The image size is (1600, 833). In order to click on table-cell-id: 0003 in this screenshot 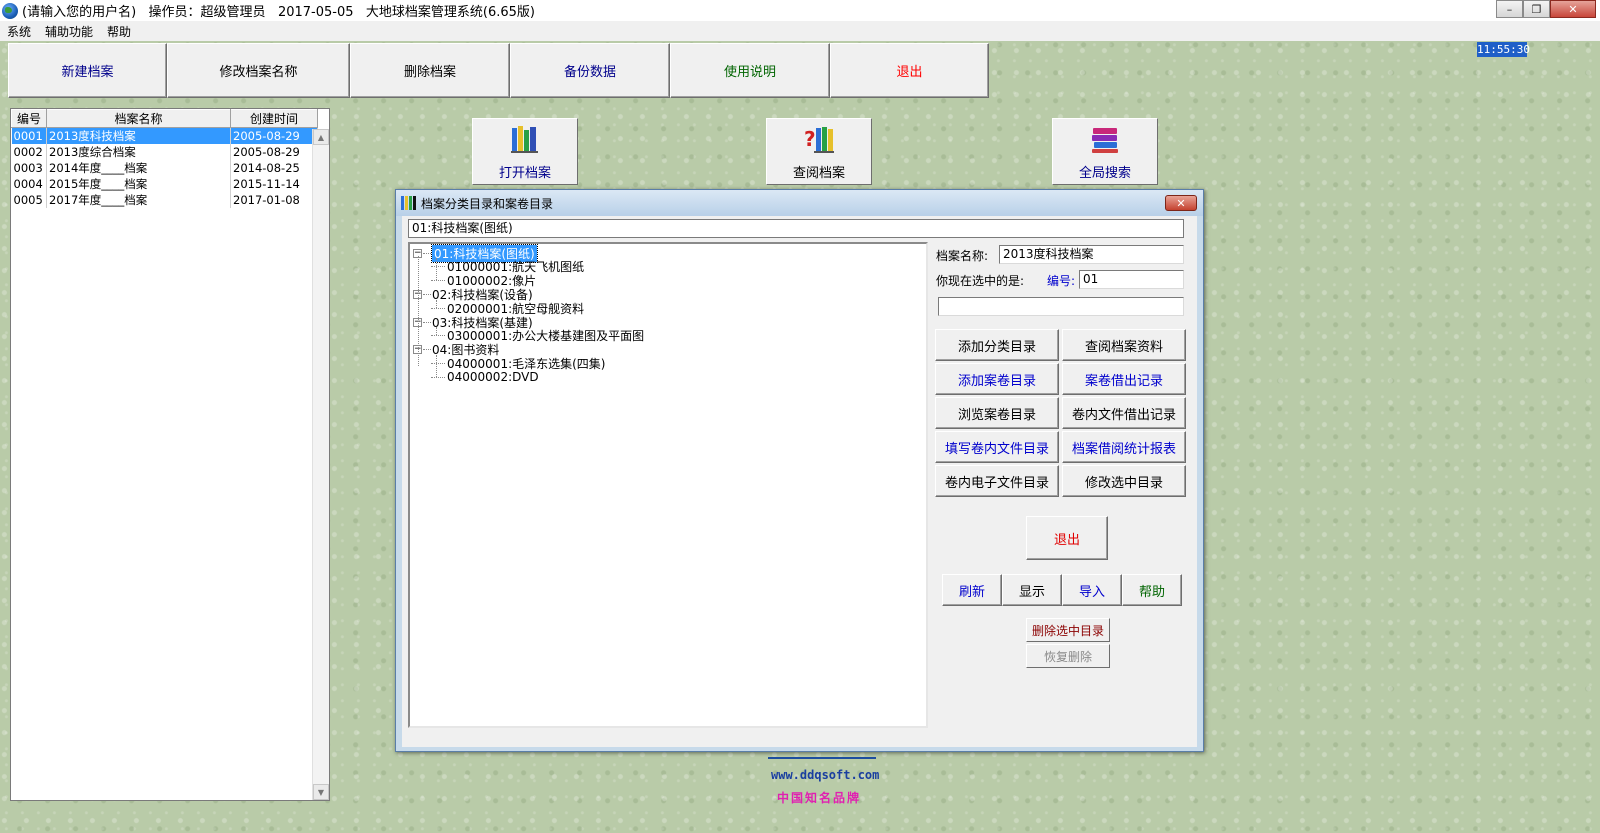, I will do `click(29, 168)`.